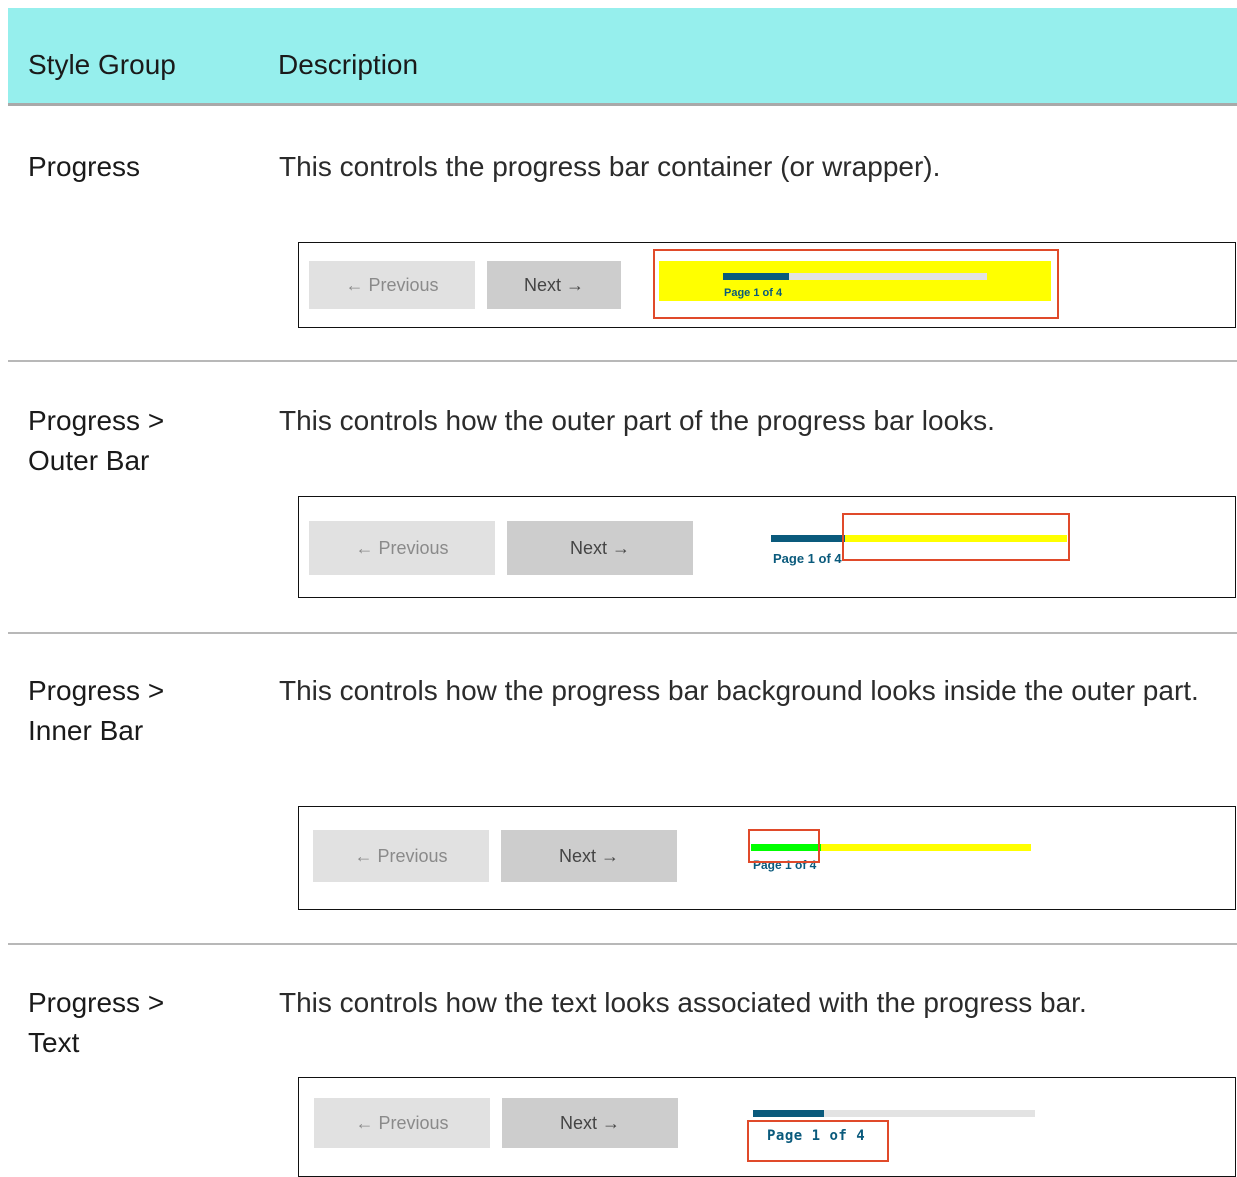 Image resolution: width=1237 pixels, height=1177 pixels. Describe the element at coordinates (807, 558) in the screenshot. I see `progress-text: Page 1 of 4` at that location.